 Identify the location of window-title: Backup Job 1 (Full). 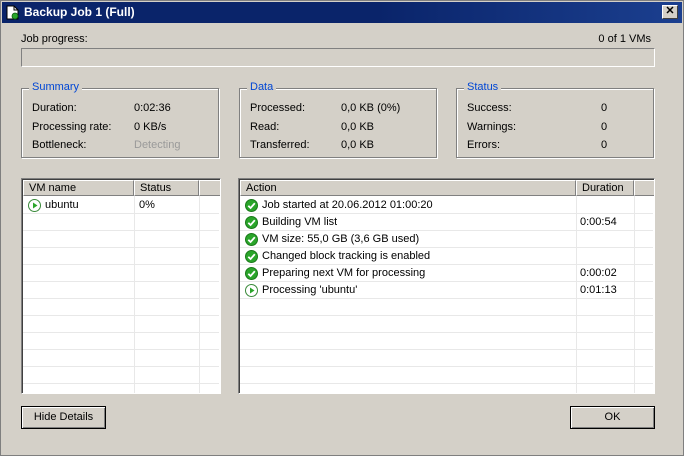
(79, 12).